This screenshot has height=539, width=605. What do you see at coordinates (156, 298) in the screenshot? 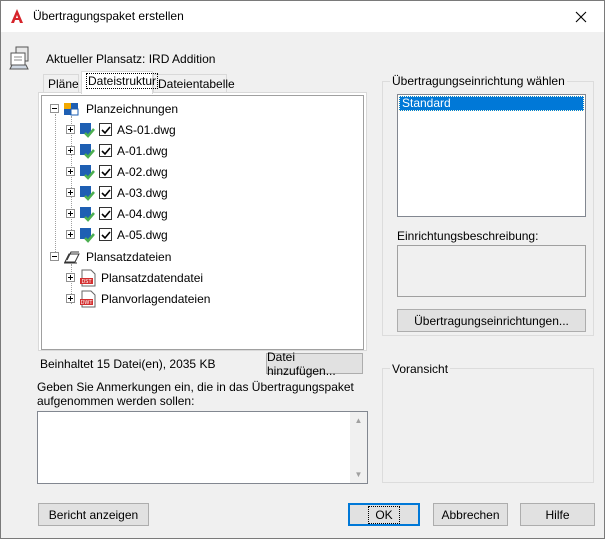
I see `tree-node-label: Planvorlagendateien` at bounding box center [156, 298].